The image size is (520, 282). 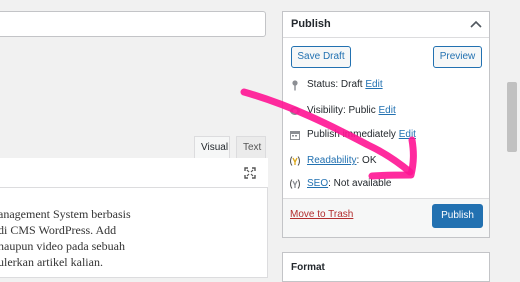 I want to click on editor-line: naupun video pada sebuah, so click(x=62, y=246).